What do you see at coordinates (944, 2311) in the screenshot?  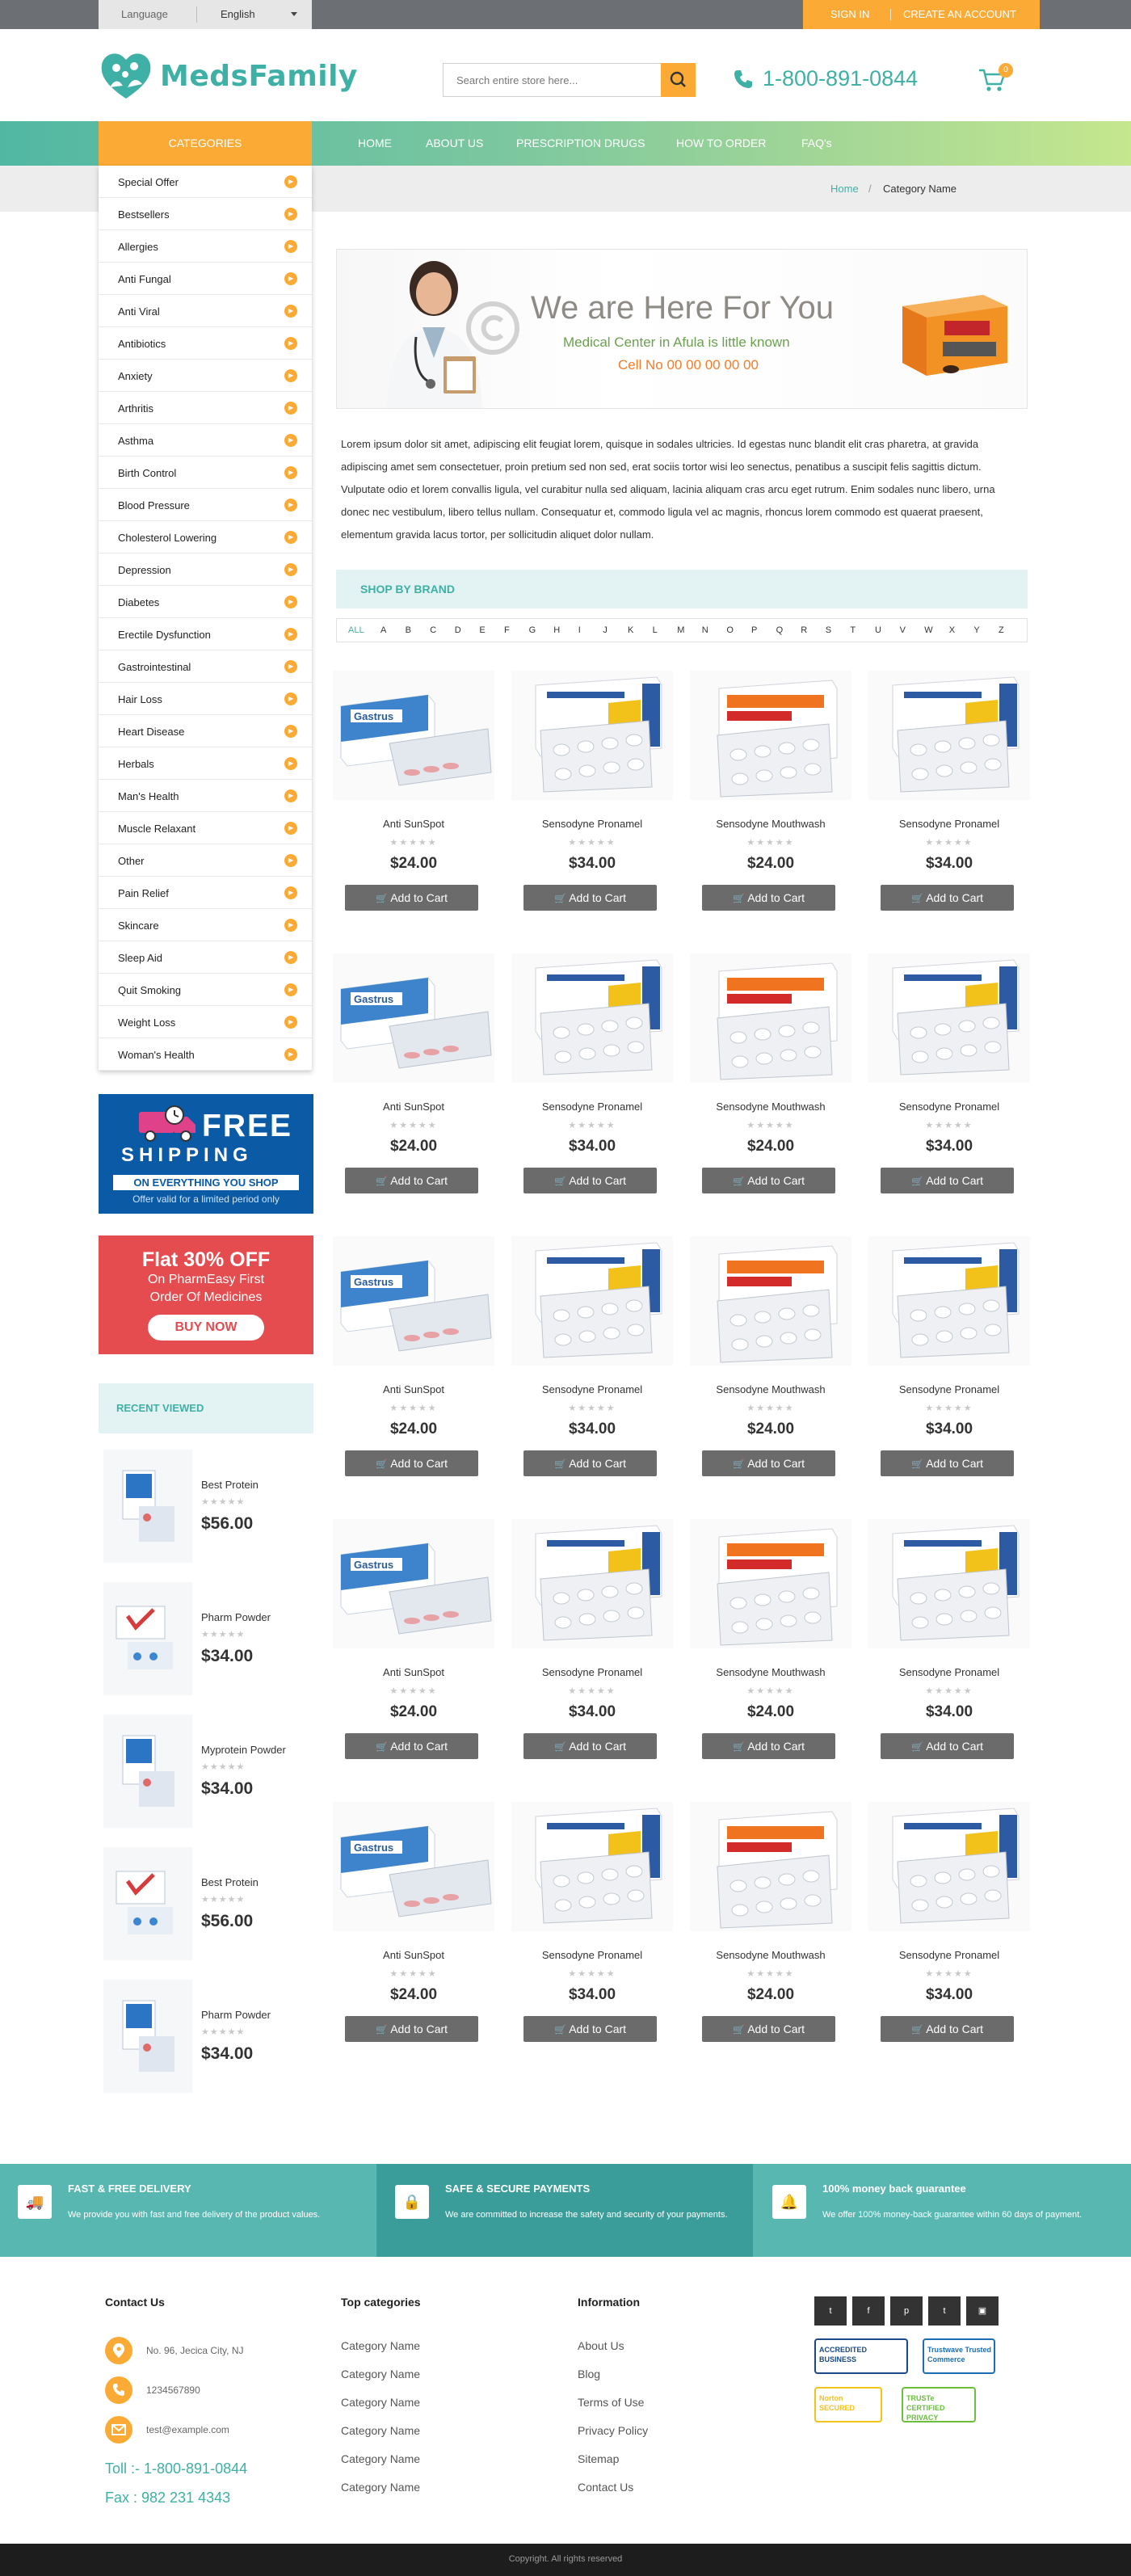 I see `tumblr-icon: t` at bounding box center [944, 2311].